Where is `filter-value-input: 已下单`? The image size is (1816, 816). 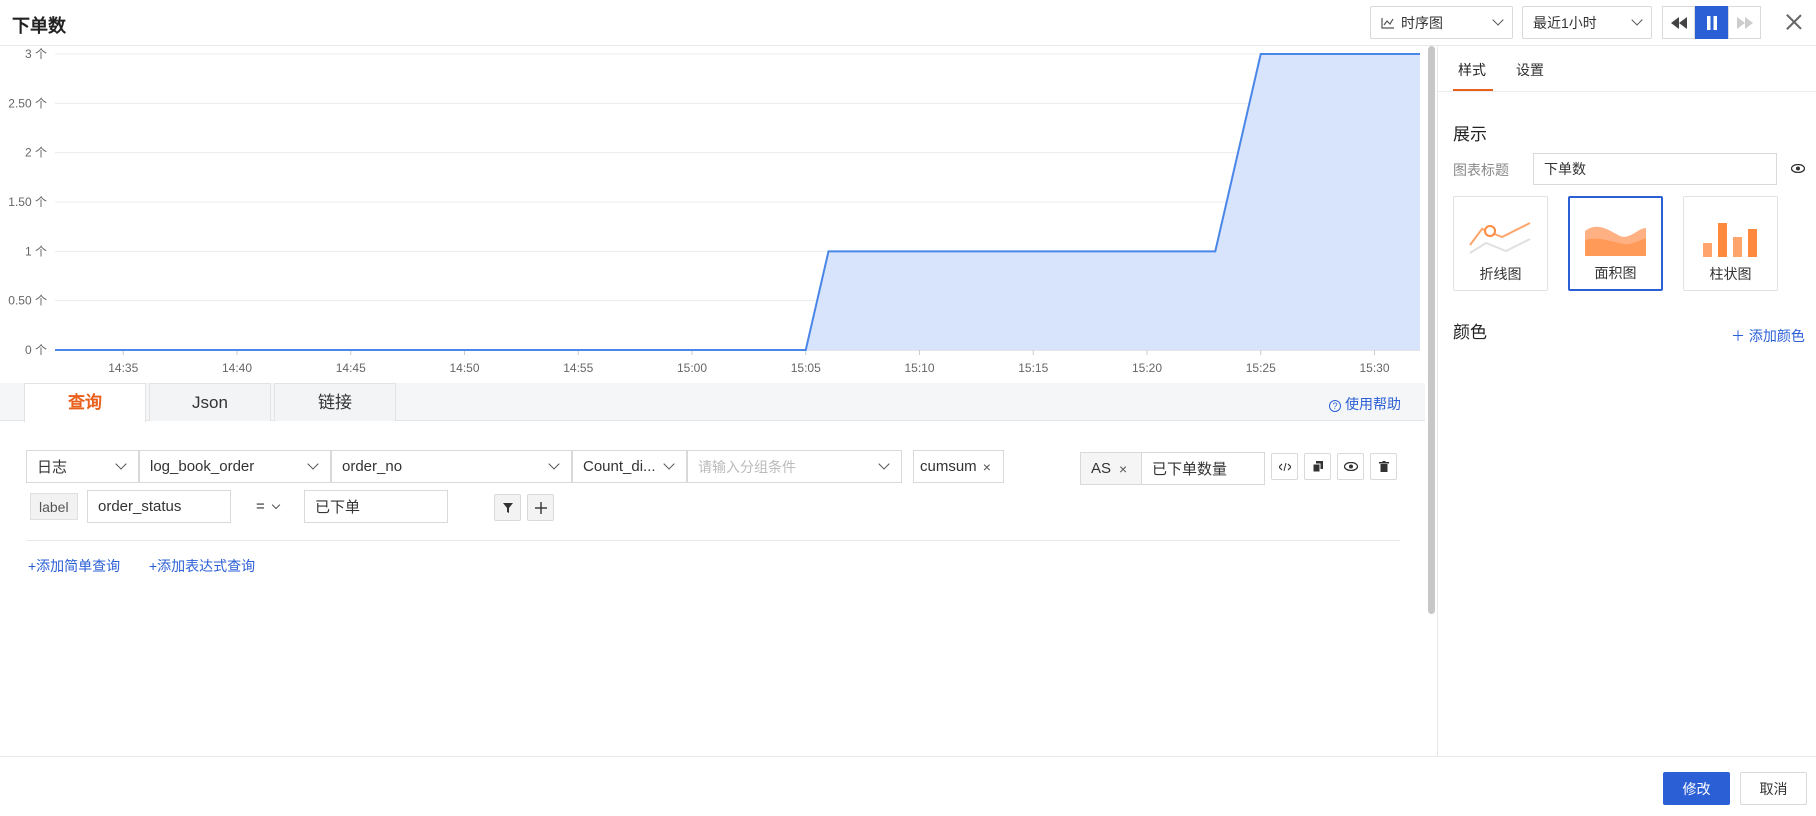 filter-value-input: 已下单 is located at coordinates (376, 506).